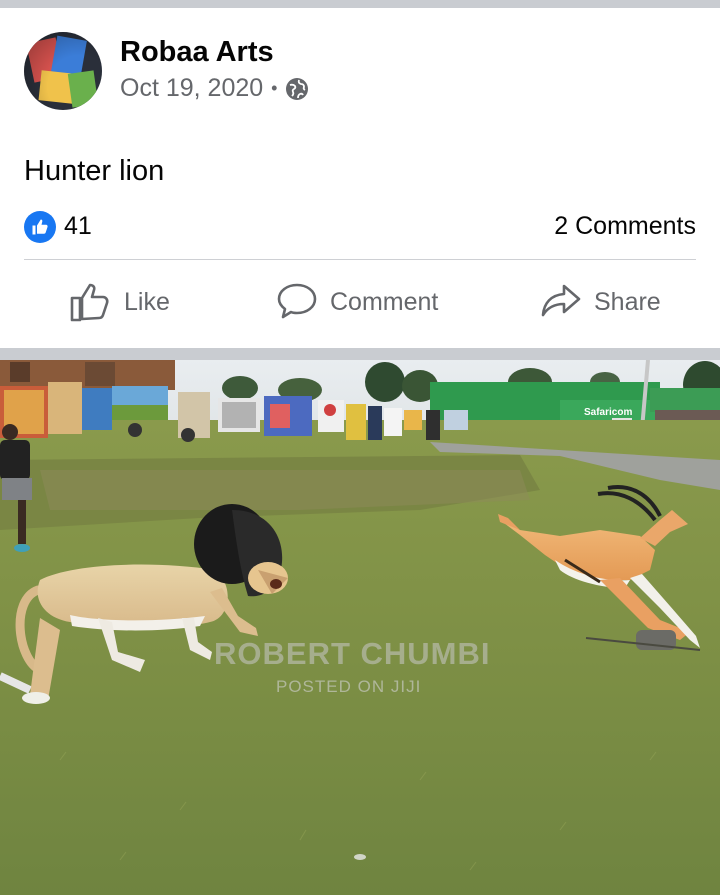 The image size is (720, 895). I want to click on top-divider, so click(360, 4).